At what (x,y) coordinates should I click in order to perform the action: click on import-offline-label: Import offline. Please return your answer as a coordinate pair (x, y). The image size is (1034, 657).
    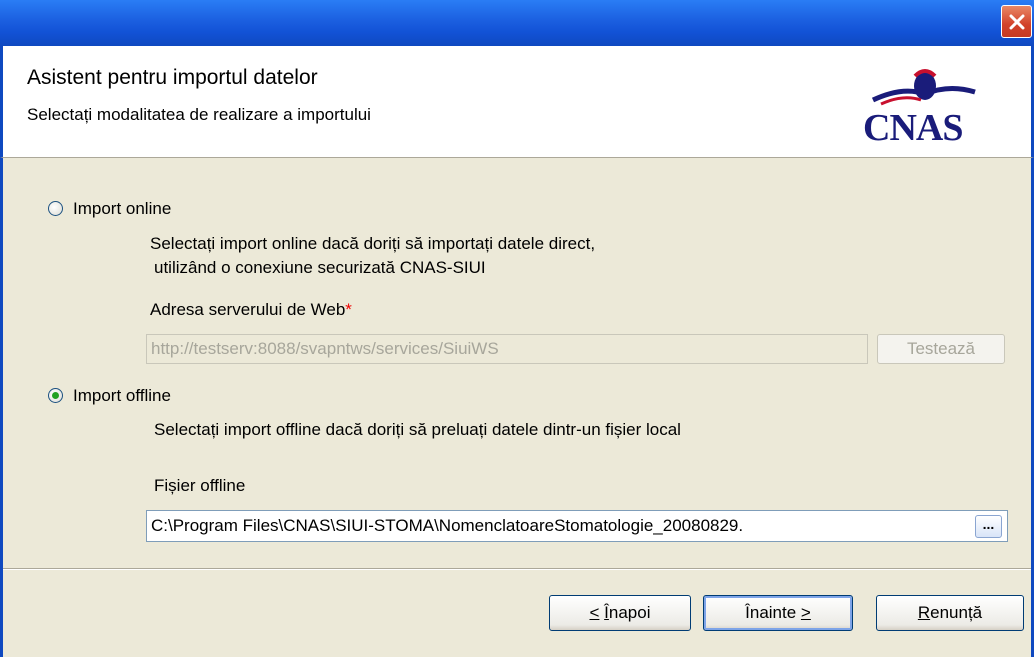
    Looking at the image, I should click on (122, 396).